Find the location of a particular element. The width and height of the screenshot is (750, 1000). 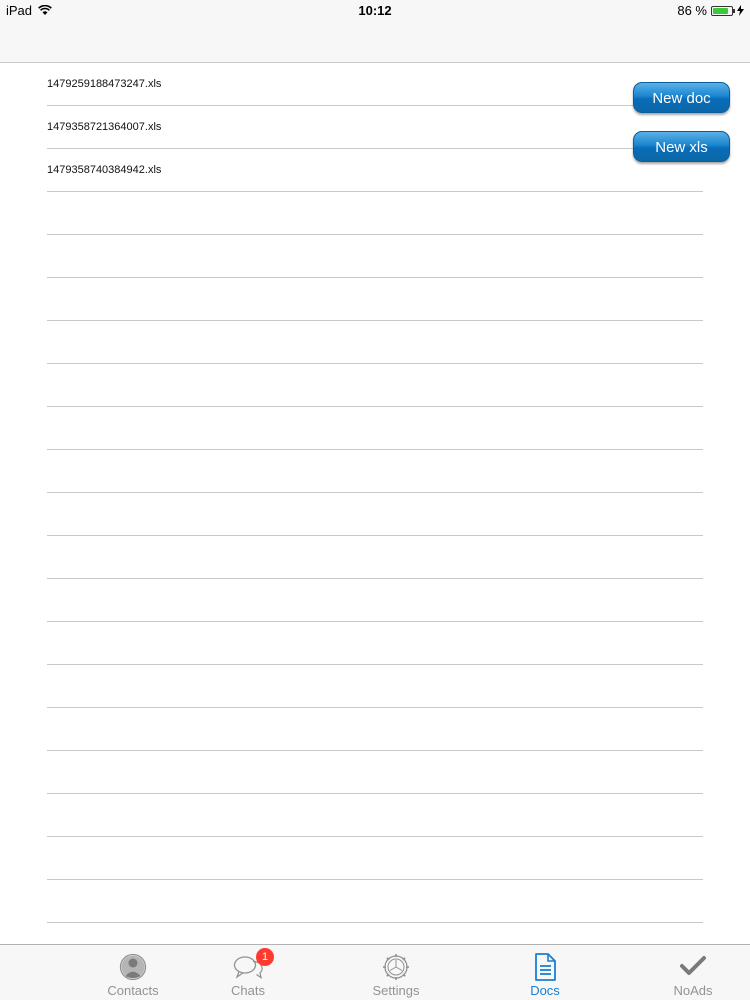

tab-contacts: Contacts is located at coordinates (133, 972).